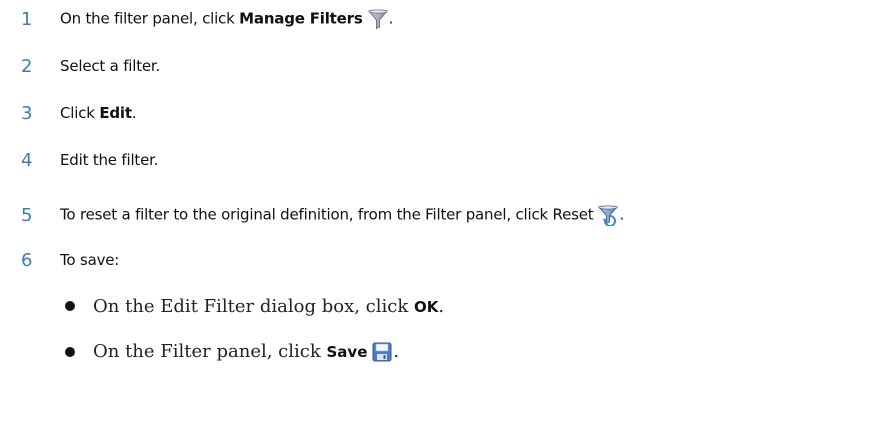 The image size is (870, 423). What do you see at coordinates (27, 113) in the screenshot?
I see `step-number: 3` at bounding box center [27, 113].